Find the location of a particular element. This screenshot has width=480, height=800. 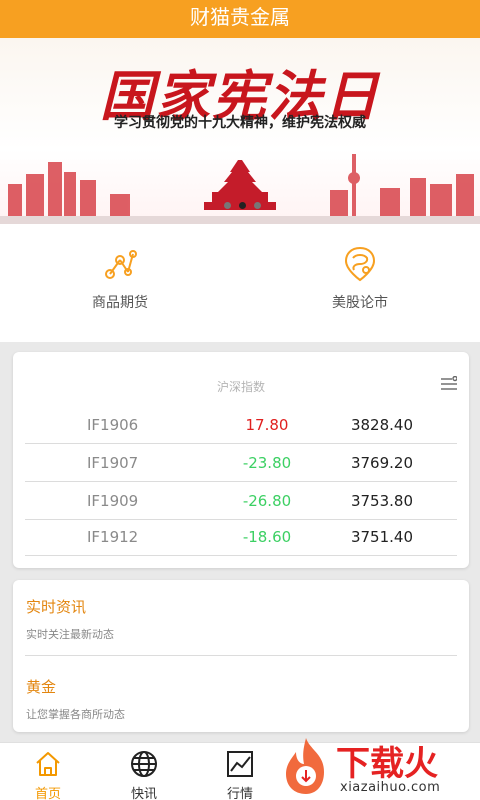

globe-icon is located at coordinates (144, 764).